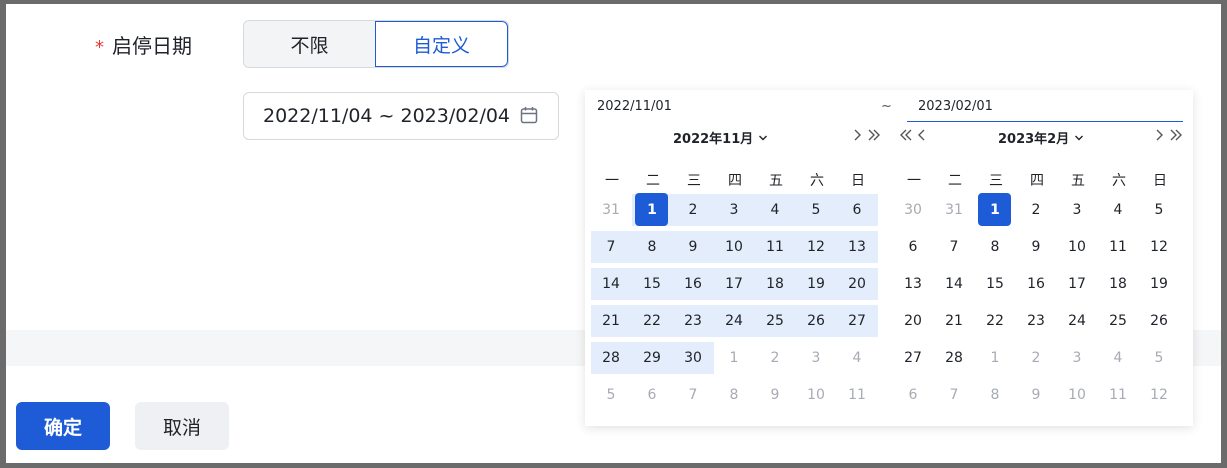 This screenshot has height=468, width=1227. Describe the element at coordinates (182, 426) in the screenshot. I see `cancel-button: 取消` at that location.